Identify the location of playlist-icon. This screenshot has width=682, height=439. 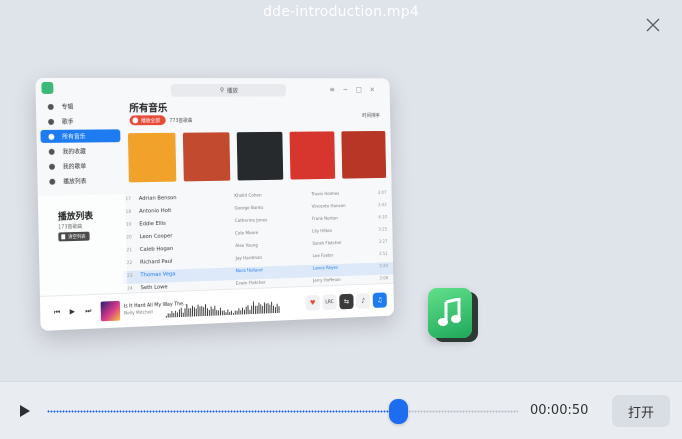
(51, 166).